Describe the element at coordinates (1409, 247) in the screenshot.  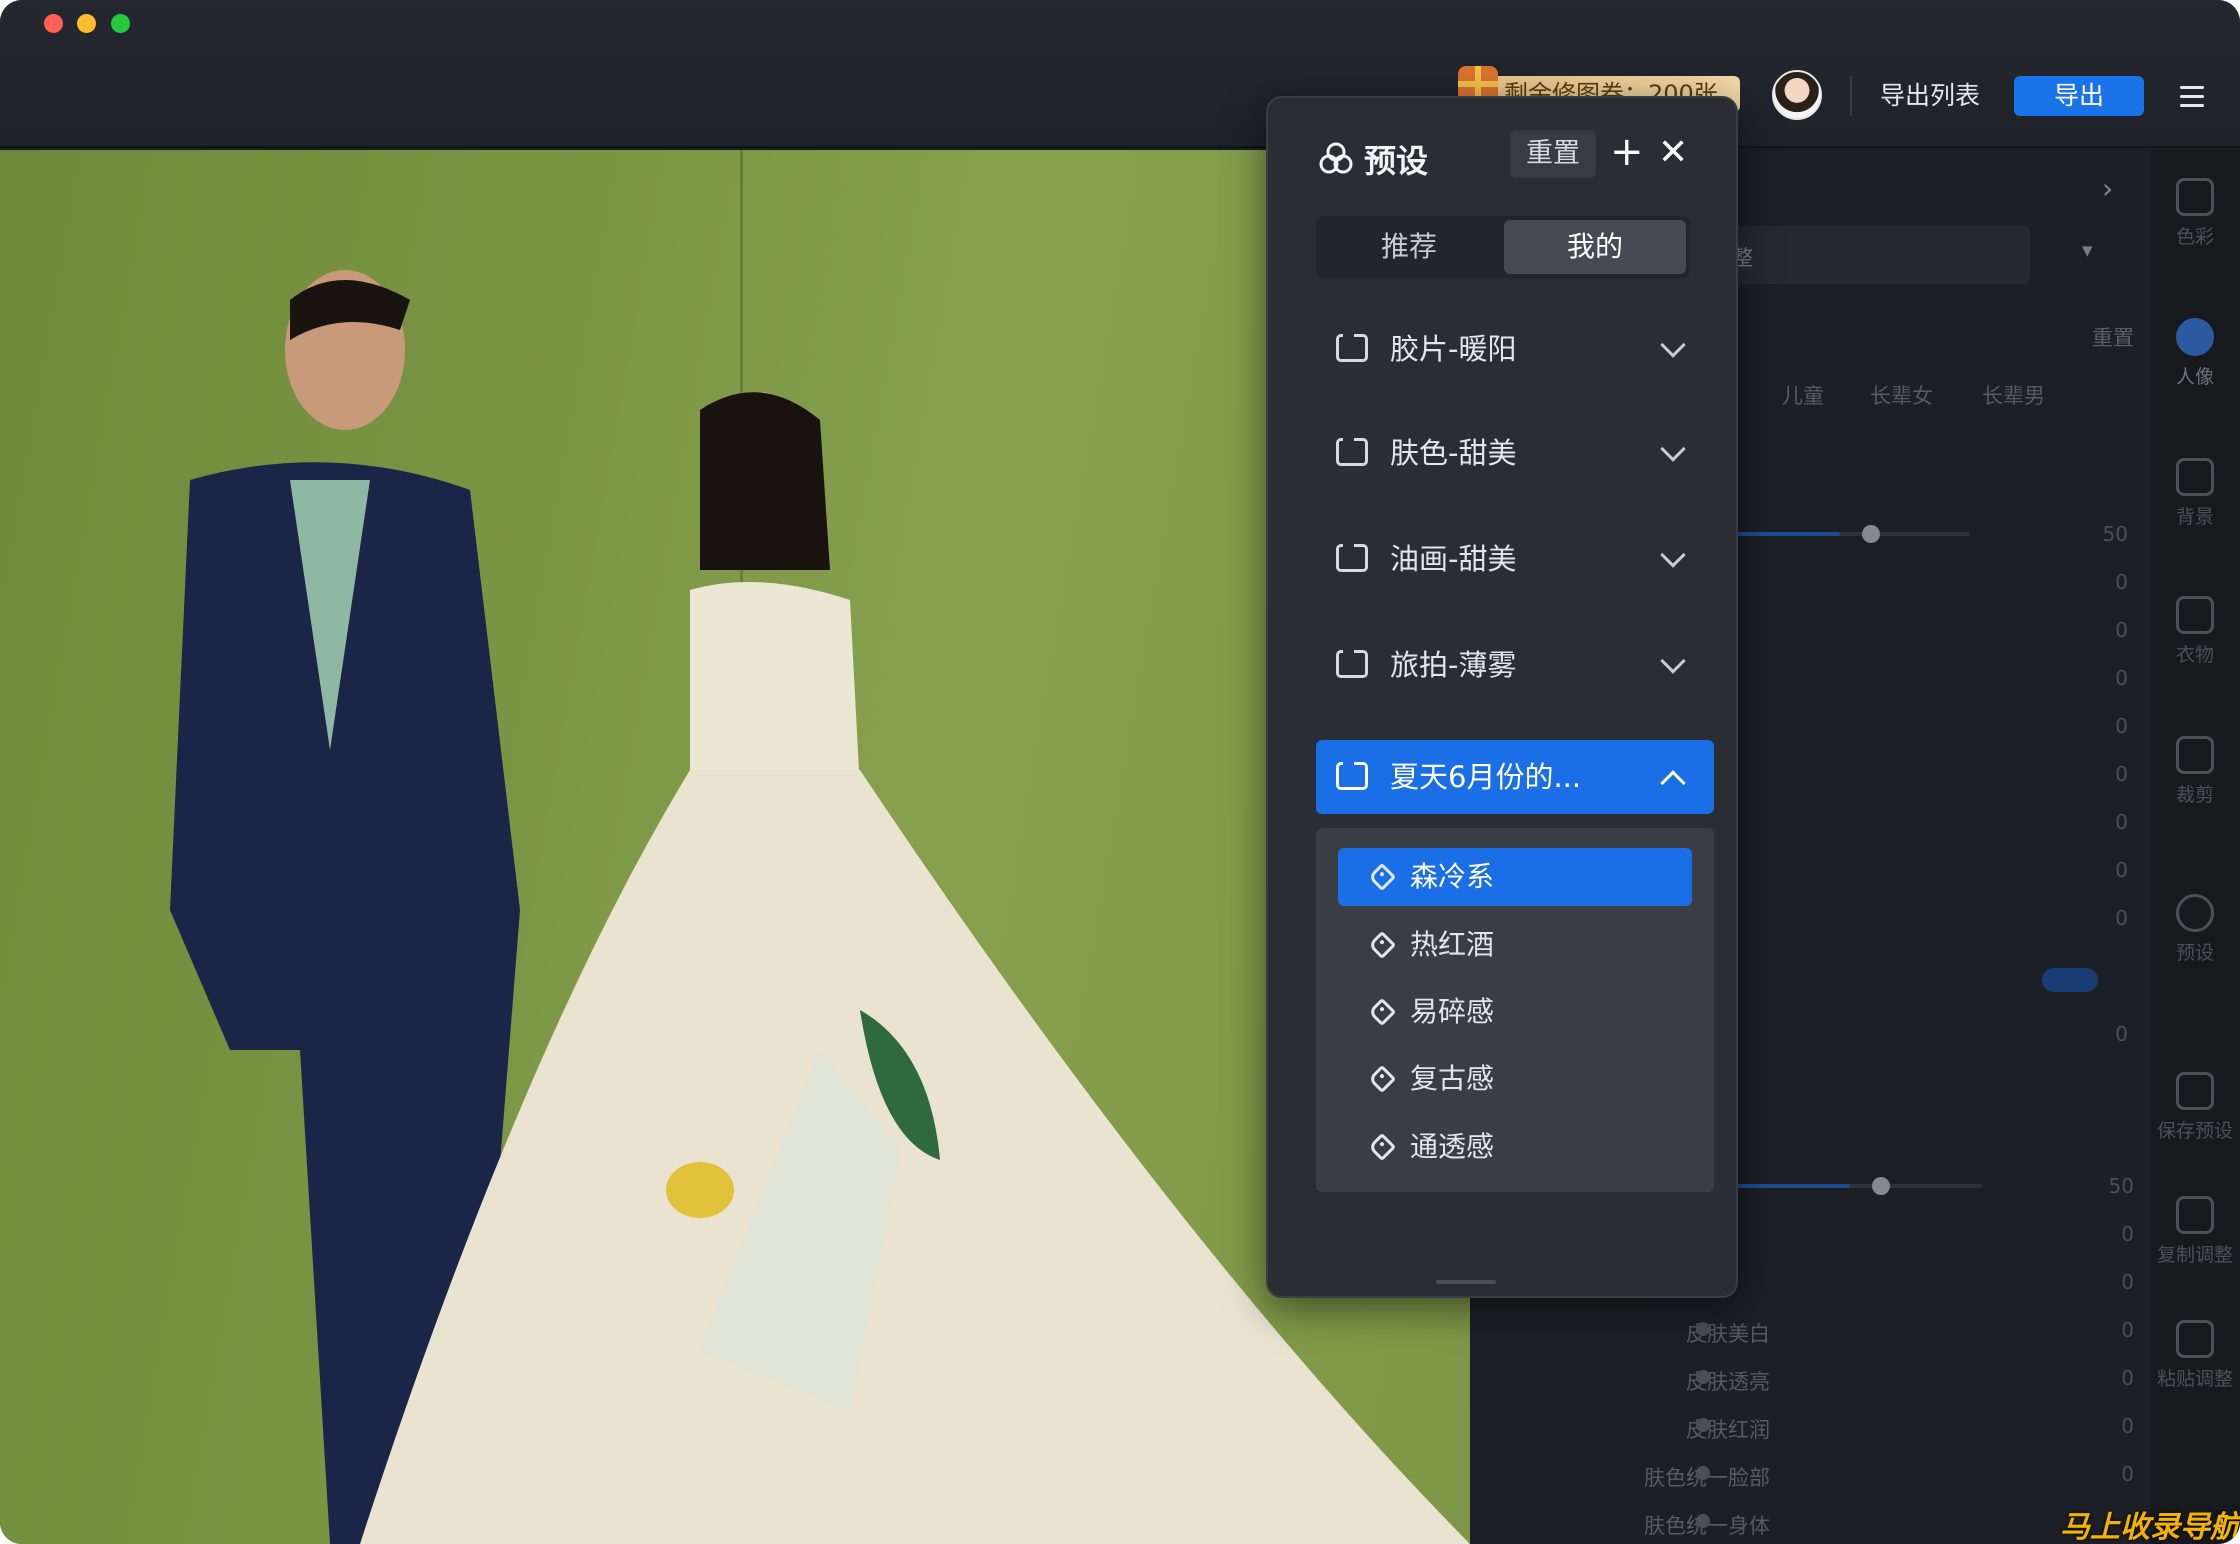
I see `tab-recommended: 推荐` at that location.